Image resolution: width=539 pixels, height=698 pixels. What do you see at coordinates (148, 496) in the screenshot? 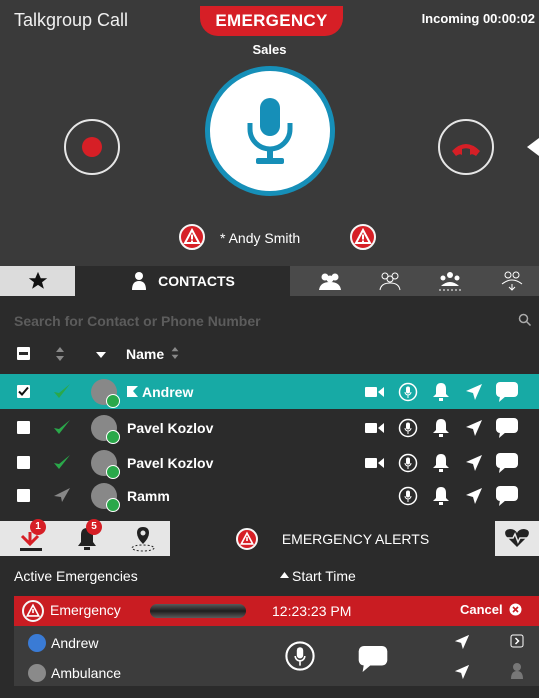
I see `contact-name: Ramm` at bounding box center [148, 496].